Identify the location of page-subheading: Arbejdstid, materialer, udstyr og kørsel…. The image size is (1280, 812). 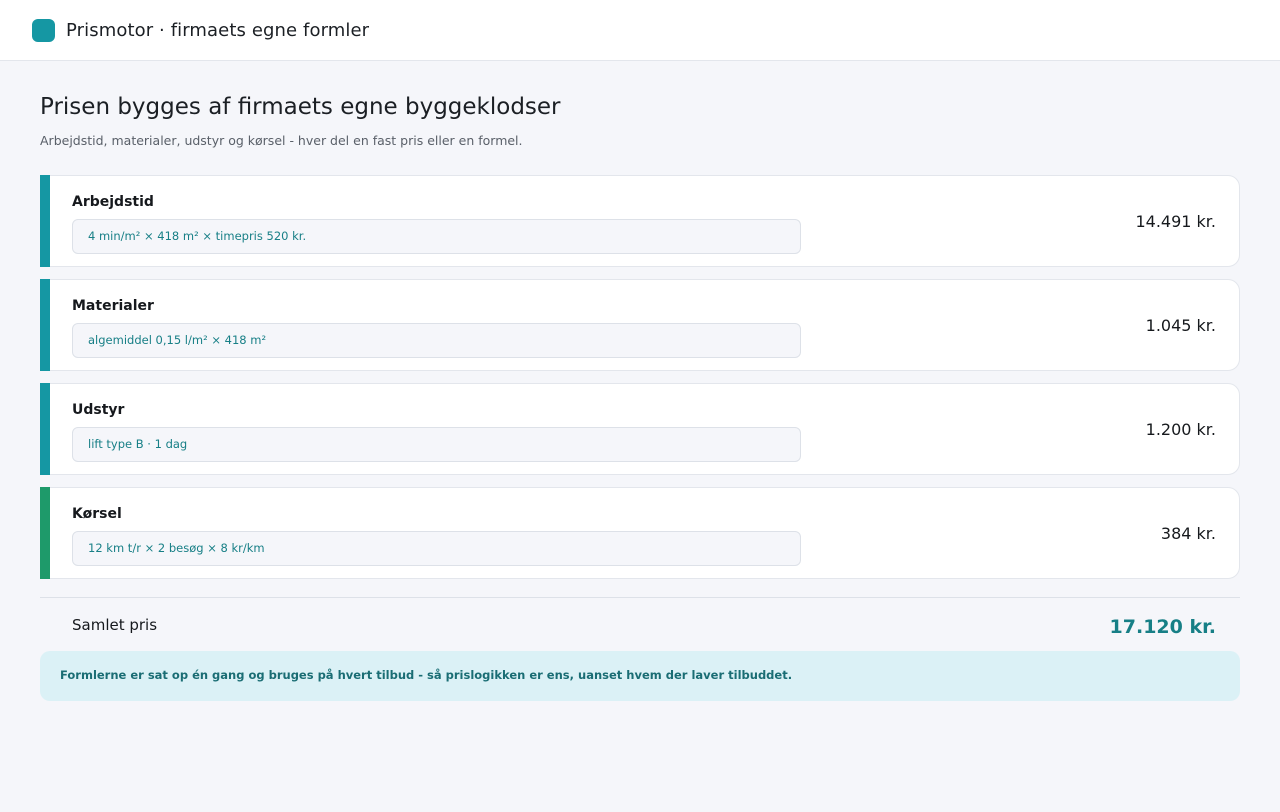
(281, 140).